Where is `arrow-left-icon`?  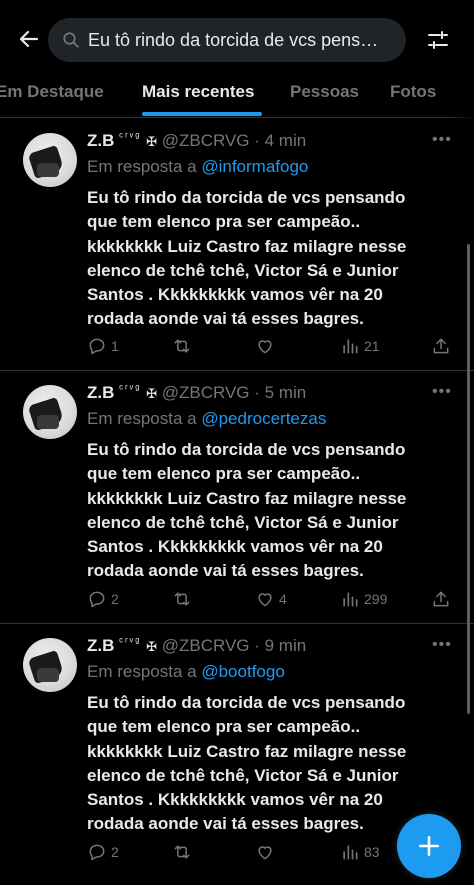 arrow-left-icon is located at coordinates (29, 39).